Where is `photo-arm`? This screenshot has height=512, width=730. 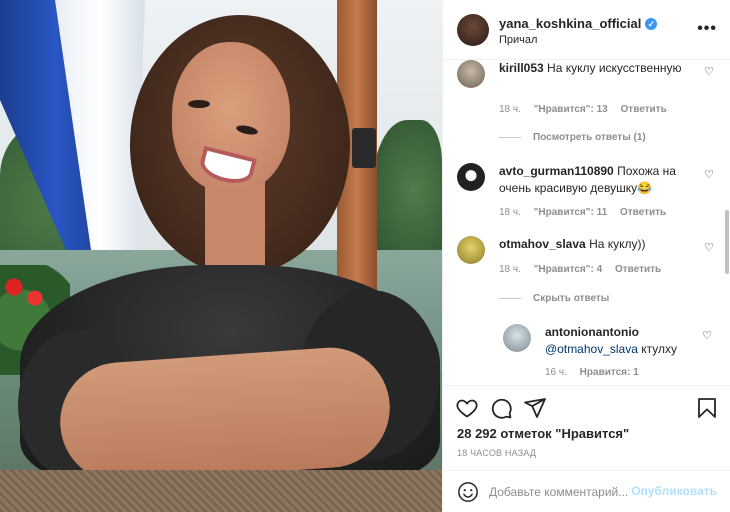
photo-arm is located at coordinates (225, 415).